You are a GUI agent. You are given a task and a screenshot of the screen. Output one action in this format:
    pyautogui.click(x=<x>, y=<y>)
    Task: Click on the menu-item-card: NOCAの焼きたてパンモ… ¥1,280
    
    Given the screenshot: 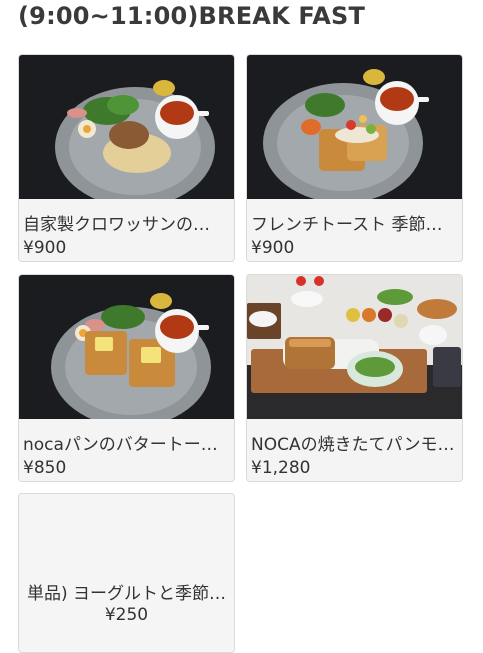 What is the action you would take?
    pyautogui.click(x=354, y=378)
    